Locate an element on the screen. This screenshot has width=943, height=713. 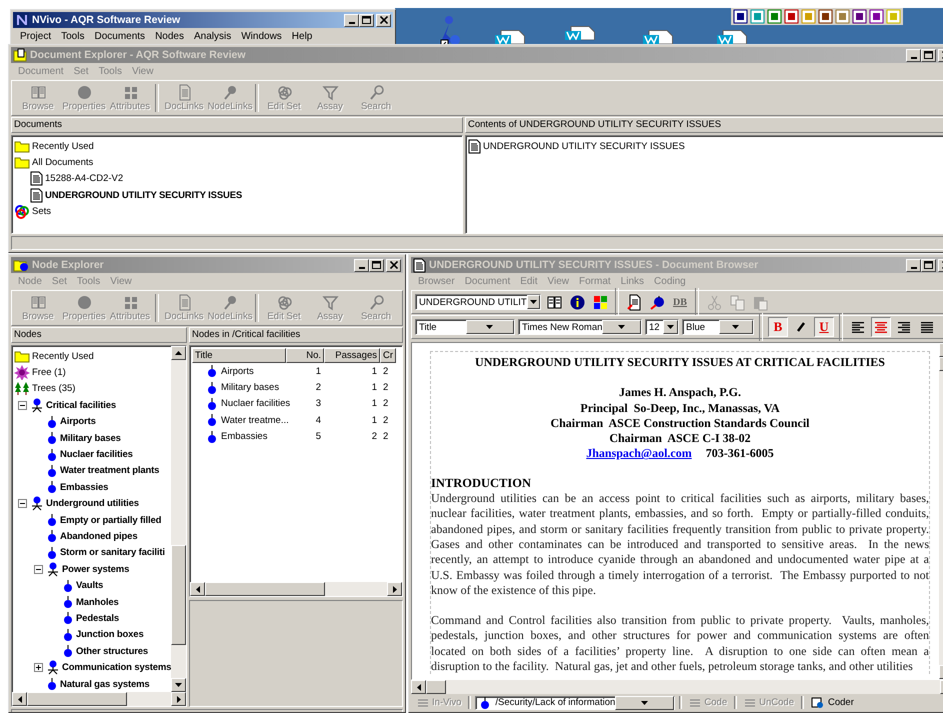
up-arrow-icon is located at coordinates (178, 353).